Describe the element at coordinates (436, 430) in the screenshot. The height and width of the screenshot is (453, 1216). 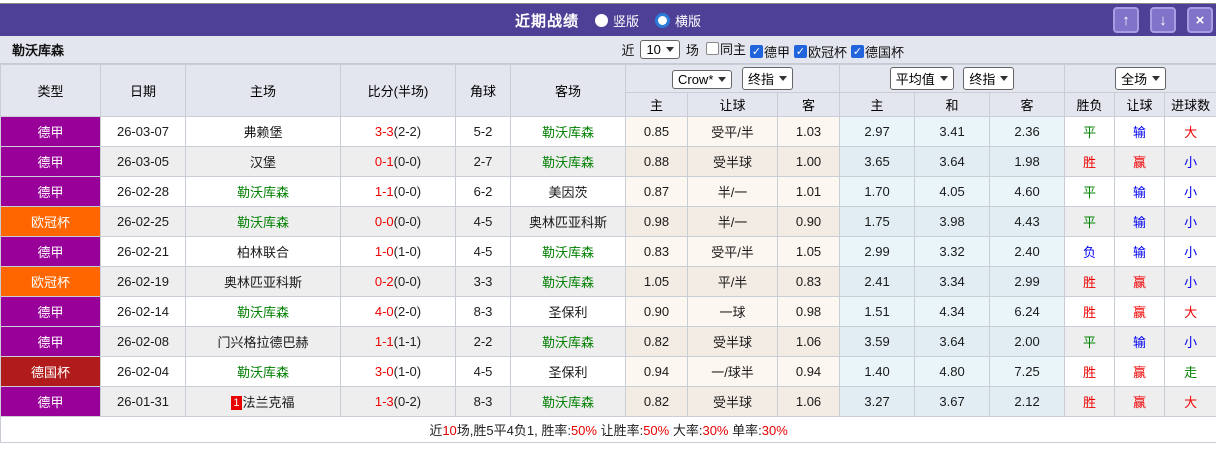
I see `summary-text: 近` at that location.